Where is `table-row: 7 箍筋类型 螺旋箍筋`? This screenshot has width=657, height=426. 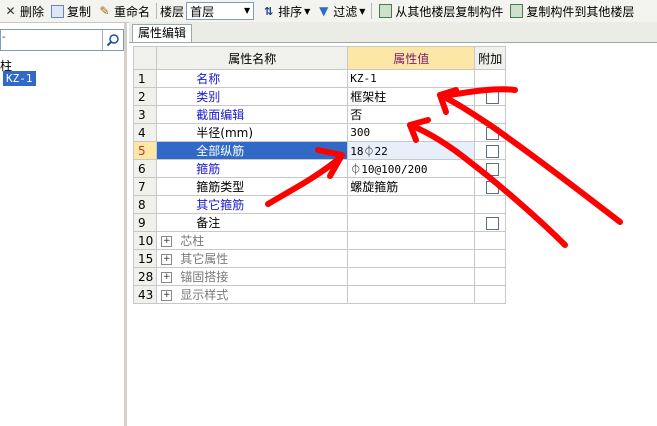 table-row: 7 箍筋类型 螺旋箍筋 is located at coordinates (319, 186).